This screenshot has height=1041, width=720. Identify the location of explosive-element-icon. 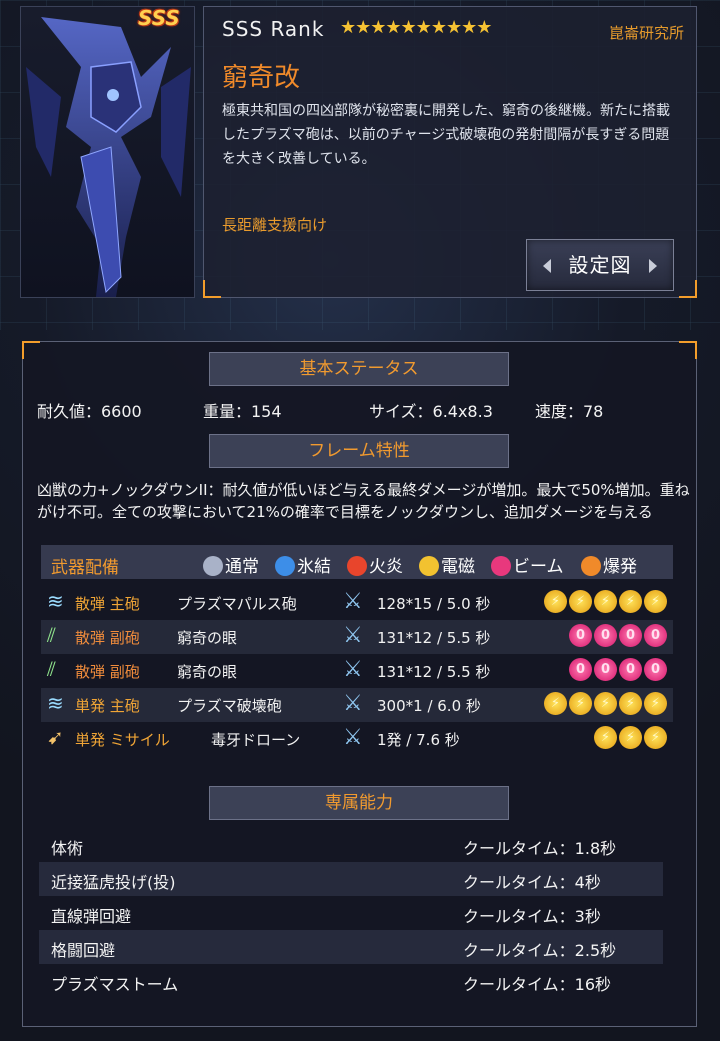
(591, 566).